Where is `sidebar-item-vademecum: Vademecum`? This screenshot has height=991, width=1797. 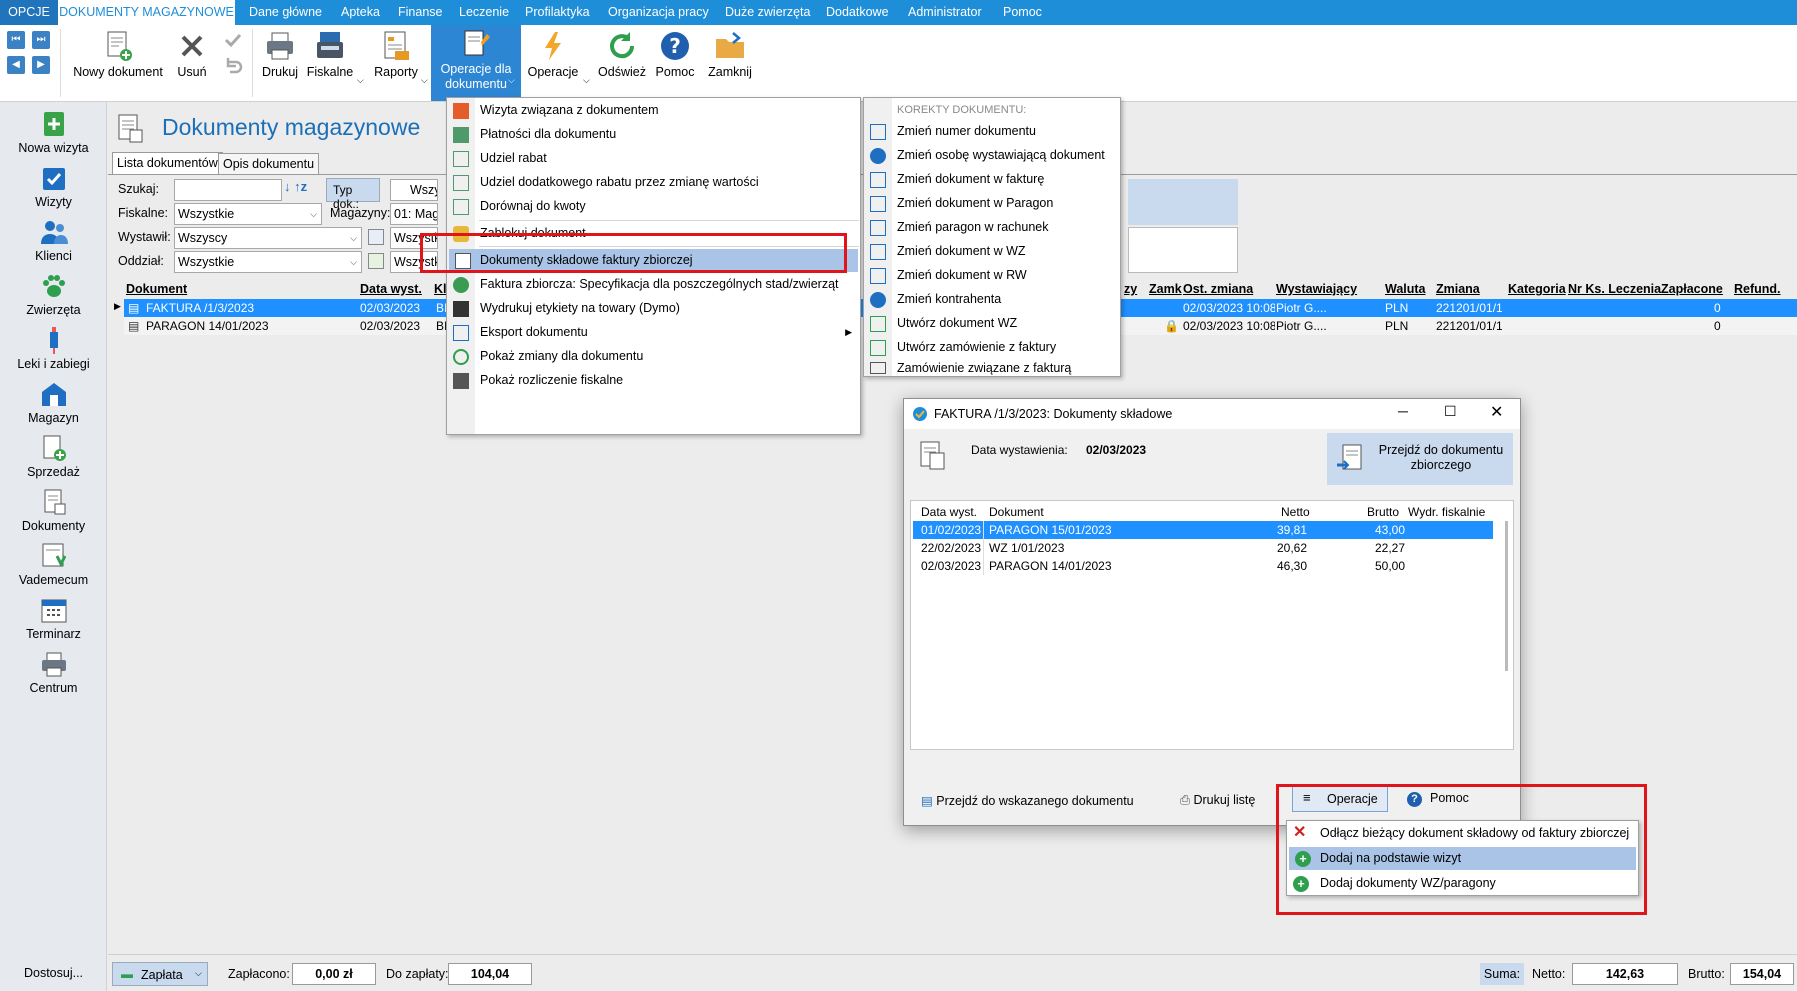 sidebar-item-vademecum: Vademecum is located at coordinates (53, 564).